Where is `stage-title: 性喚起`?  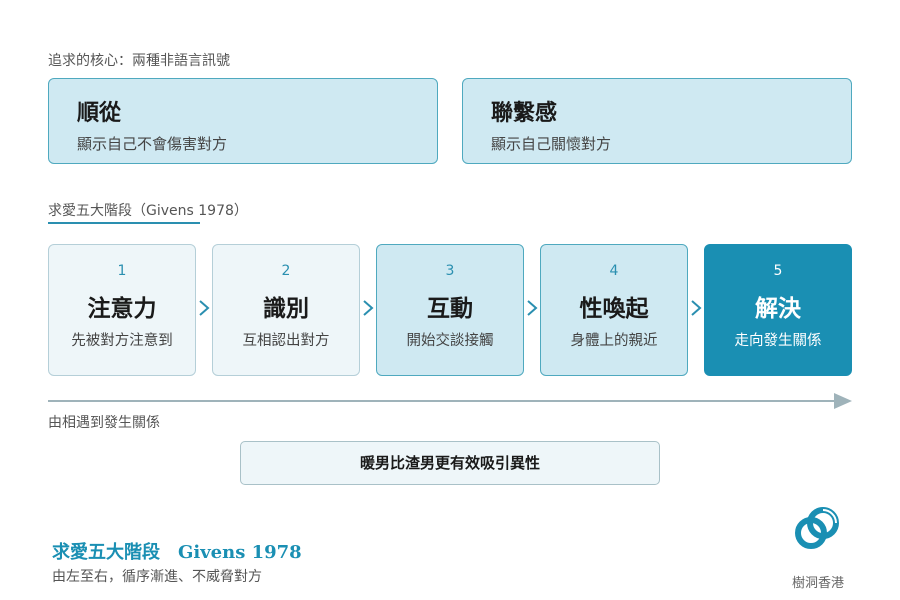
stage-title: 性喚起 is located at coordinates (614, 309).